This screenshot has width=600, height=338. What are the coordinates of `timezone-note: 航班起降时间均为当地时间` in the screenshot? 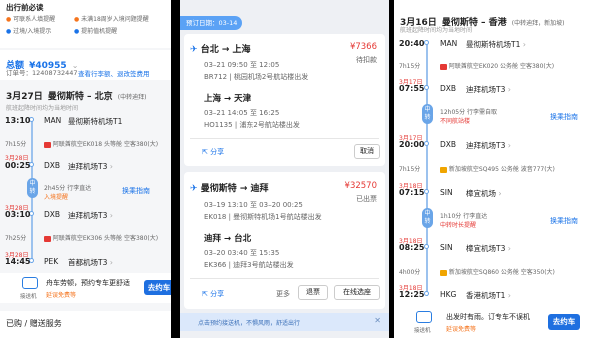 It's located at (436, 30).